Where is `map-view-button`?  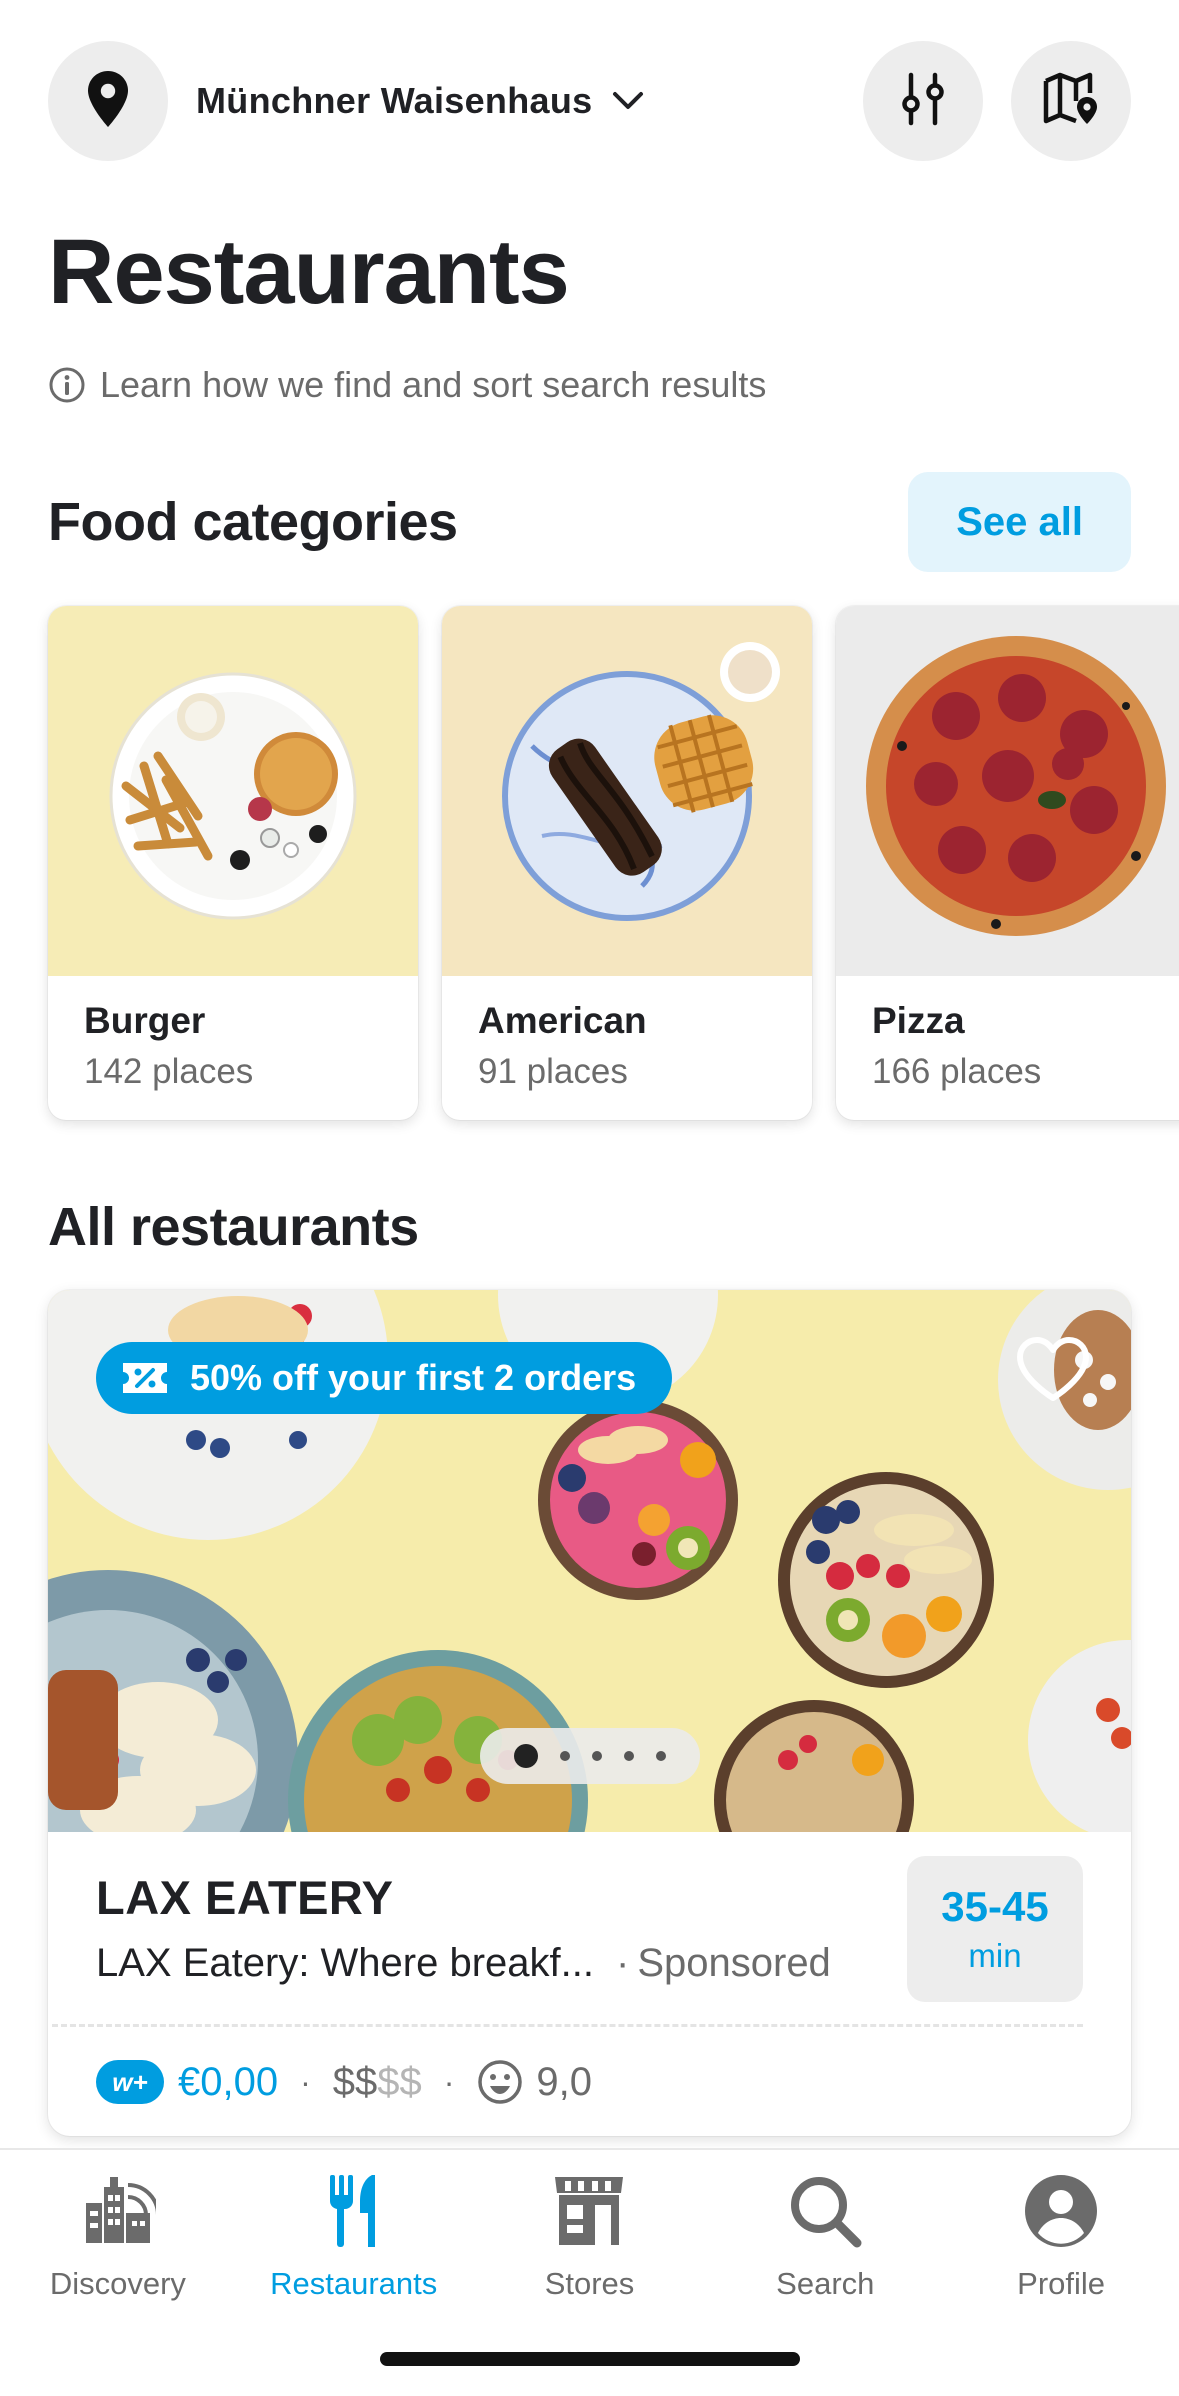
map-view-button is located at coordinates (1071, 101).